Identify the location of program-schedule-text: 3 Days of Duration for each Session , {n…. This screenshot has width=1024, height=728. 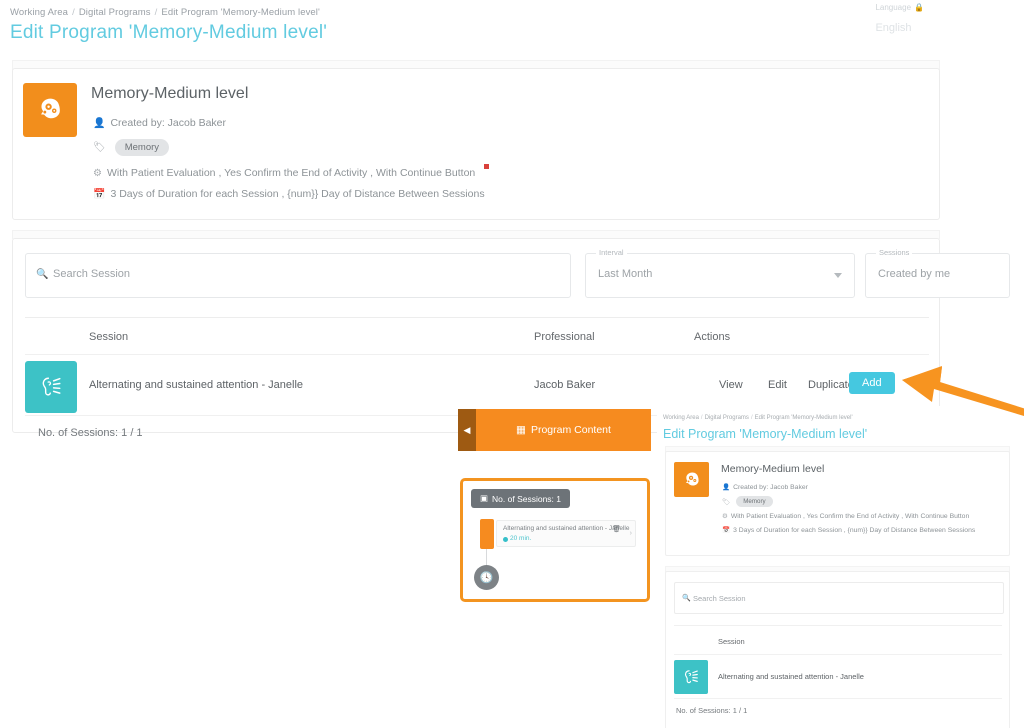
(297, 194).